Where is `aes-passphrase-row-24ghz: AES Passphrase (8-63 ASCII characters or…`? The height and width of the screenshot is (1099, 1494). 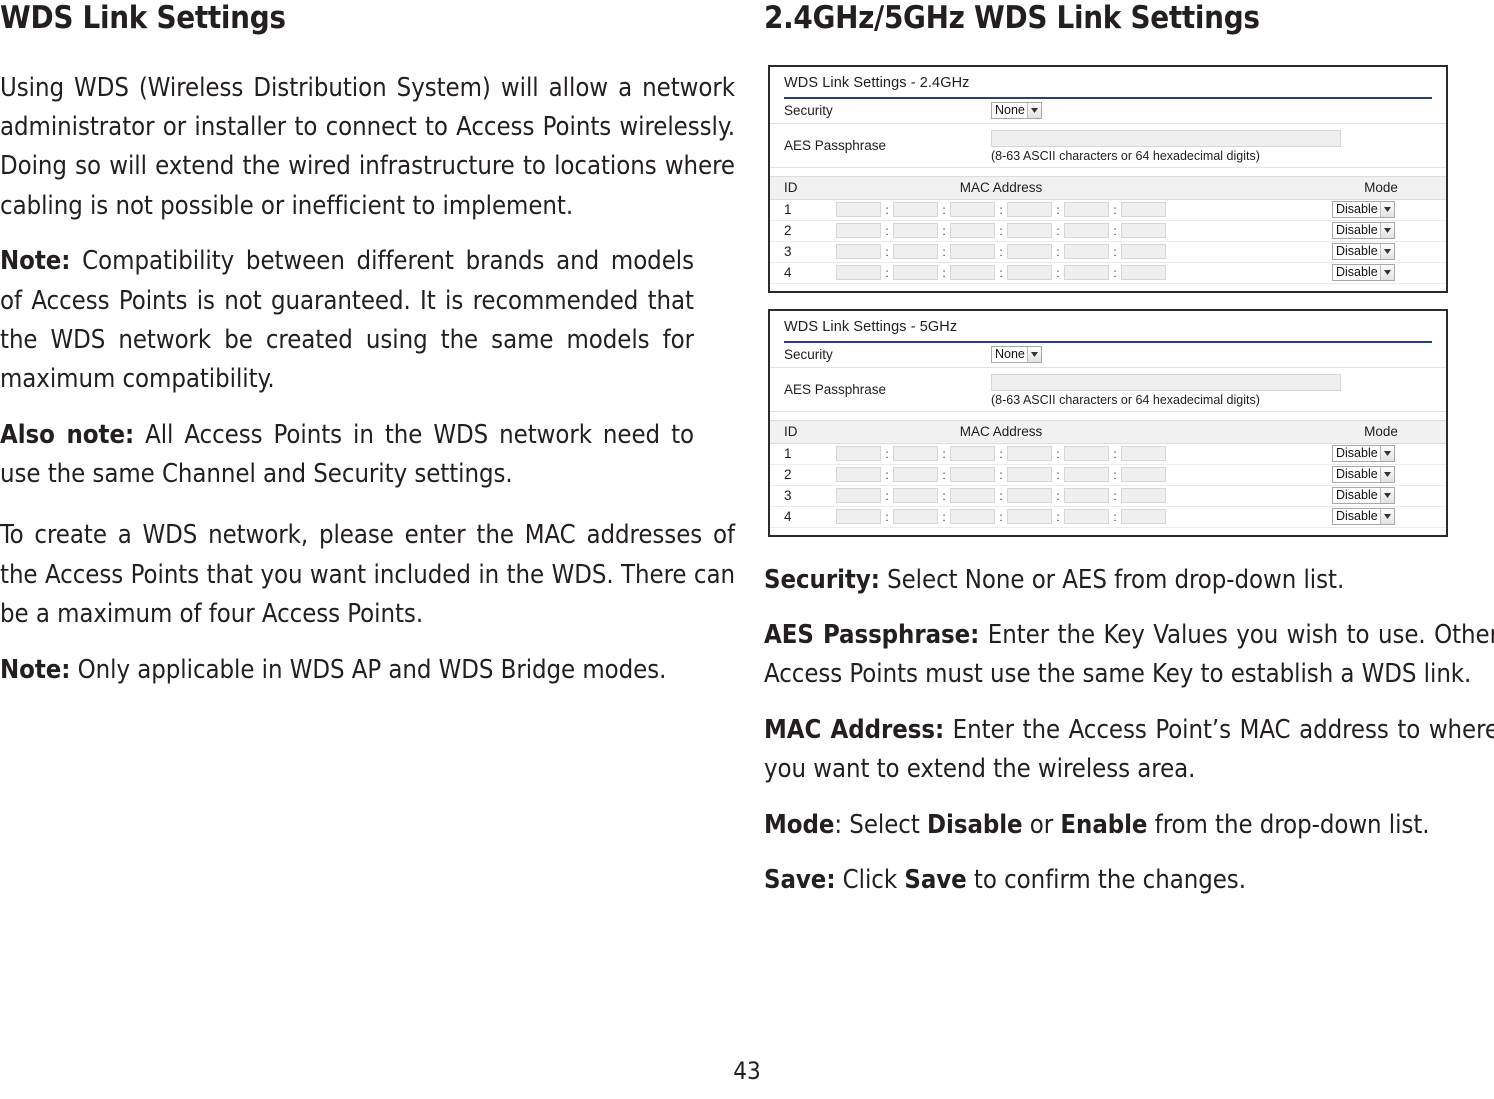
aes-passphrase-row-24ghz: AES Passphrase (8-63 ASCII characters or… is located at coordinates (1108, 146).